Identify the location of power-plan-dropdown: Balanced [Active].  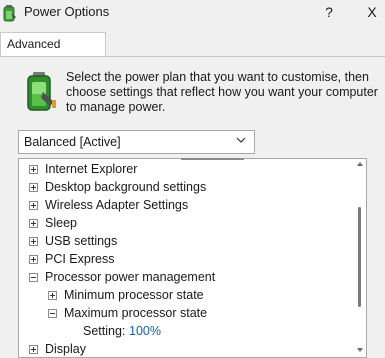
(136, 142).